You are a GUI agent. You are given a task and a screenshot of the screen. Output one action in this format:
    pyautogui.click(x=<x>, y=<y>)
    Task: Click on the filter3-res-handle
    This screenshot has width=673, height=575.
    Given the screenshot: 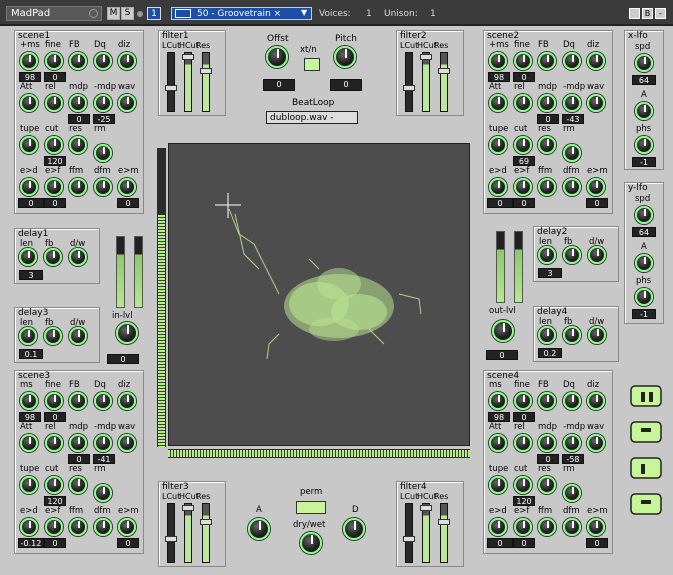 What is the action you would take?
    pyautogui.click(x=206, y=522)
    